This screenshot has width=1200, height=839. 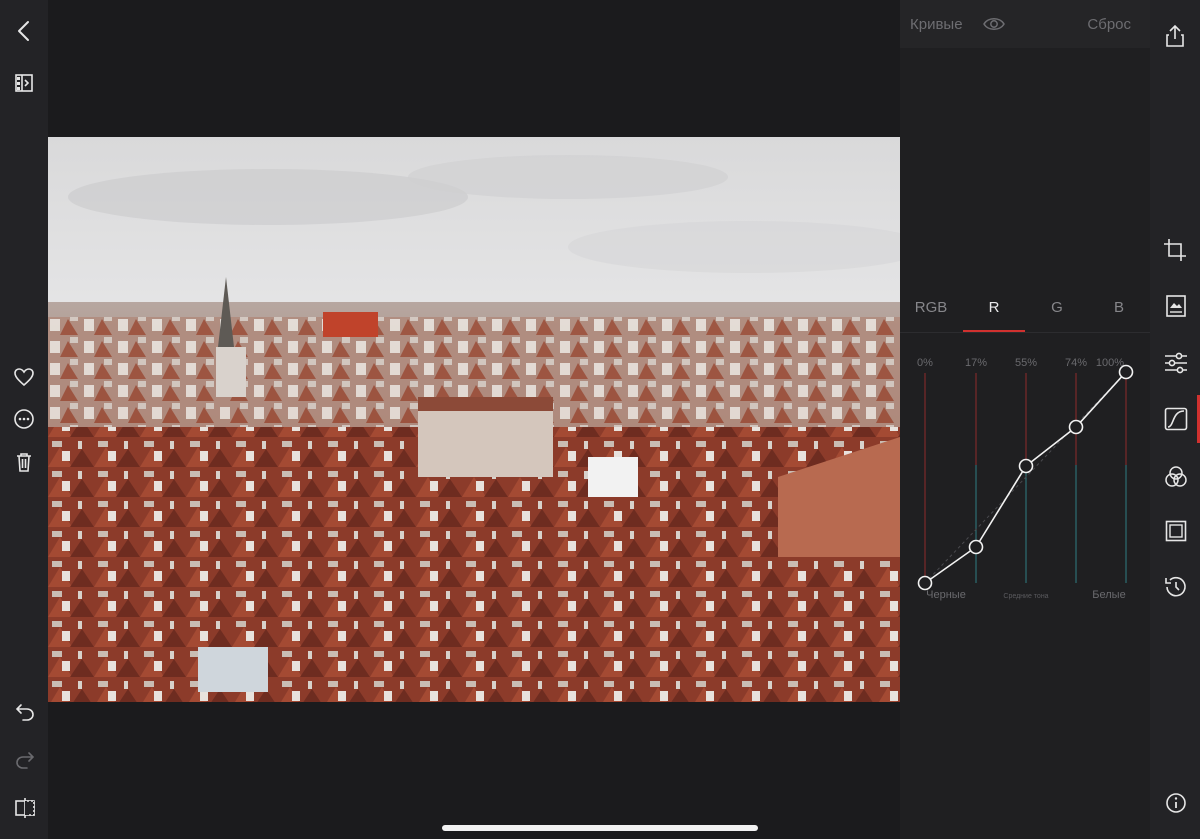 I want to click on undo-icon, so click(x=25, y=712).